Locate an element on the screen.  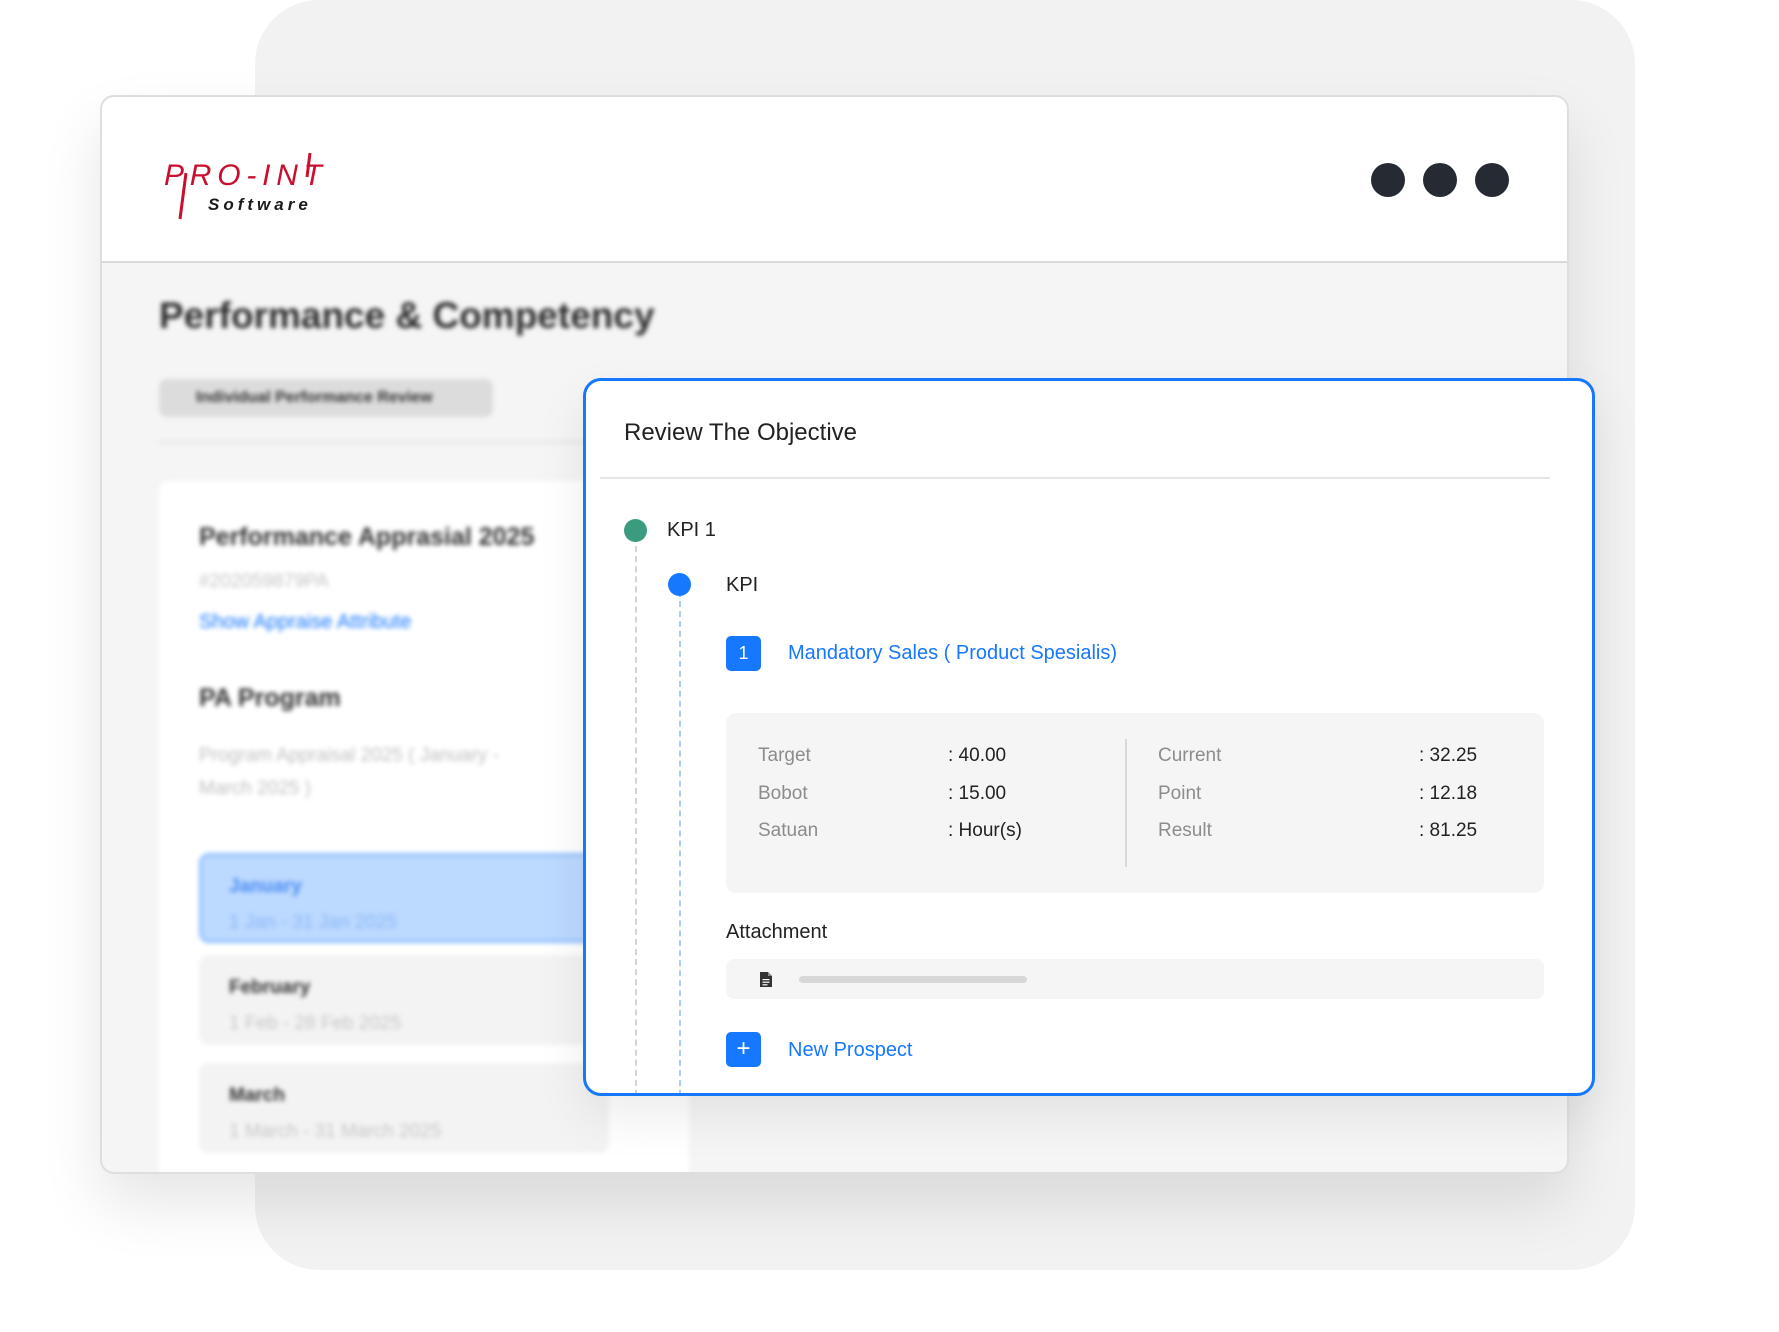
pro-int-logo: PRO-INT Software is located at coordinates (244, 186).